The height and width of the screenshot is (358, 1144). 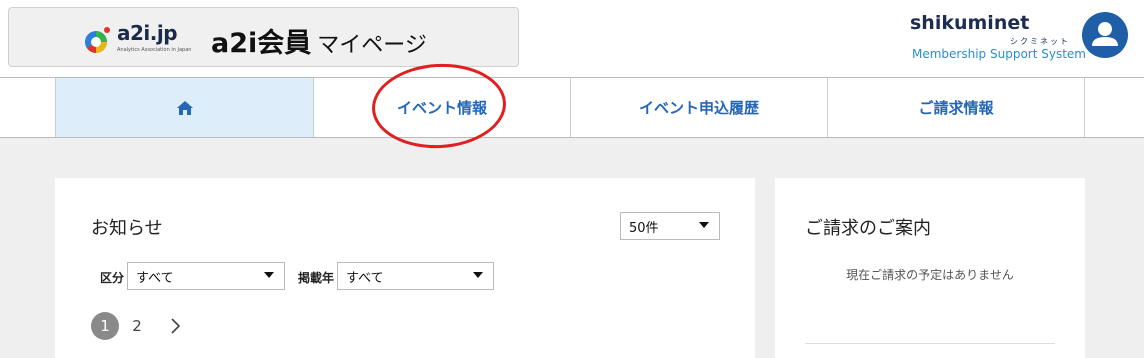 I want to click on nav-billing-info: ご請求情報, so click(x=955, y=107).